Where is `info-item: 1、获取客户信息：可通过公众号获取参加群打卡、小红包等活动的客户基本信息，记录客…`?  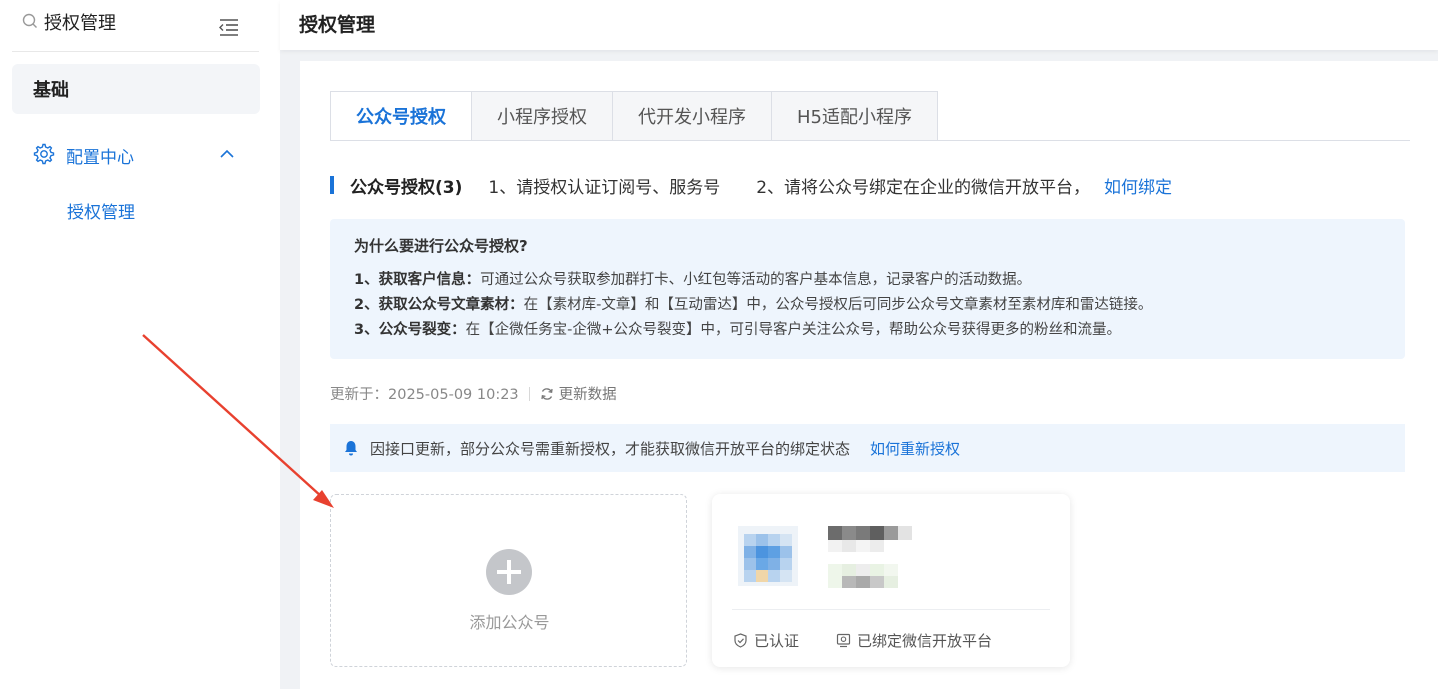
info-item: 1、获取客户信息：可通过公众号获取参加群打卡、小红包等活动的客户基本信息，记录客… is located at coordinates (867, 280).